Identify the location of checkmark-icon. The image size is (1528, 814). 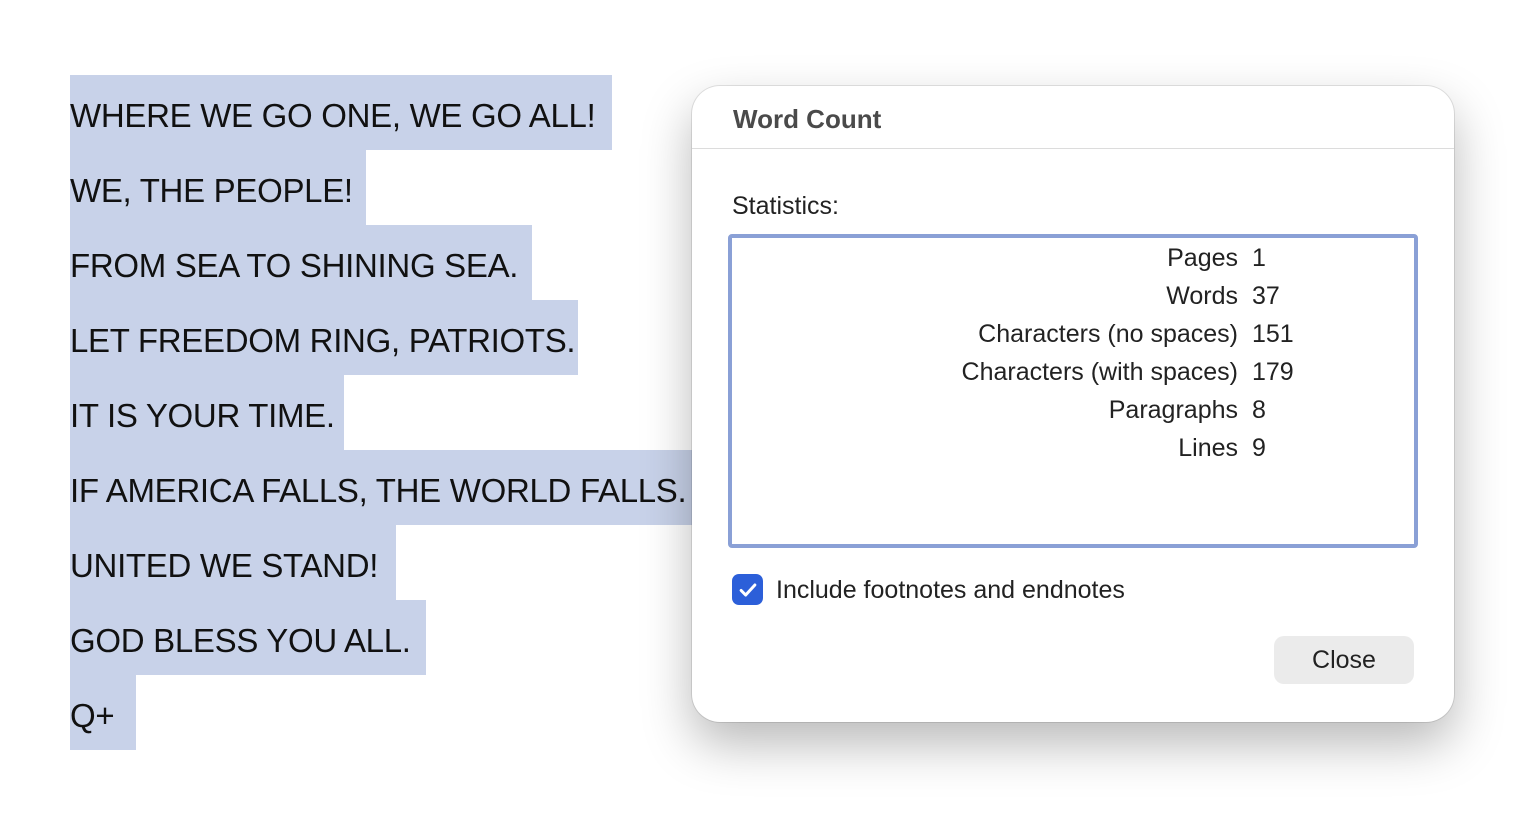
(747, 589).